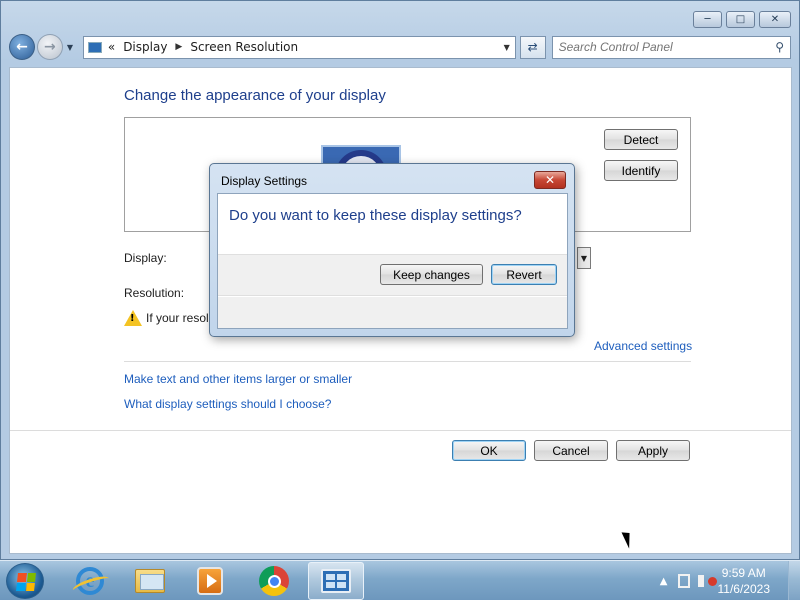  What do you see at coordinates (392, 312) in the screenshot?
I see `dialog-footer` at bounding box center [392, 312].